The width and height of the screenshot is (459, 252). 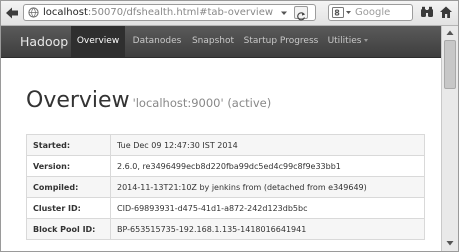 What do you see at coordinates (284, 13) in the screenshot?
I see `chevron-down-icon` at bounding box center [284, 13].